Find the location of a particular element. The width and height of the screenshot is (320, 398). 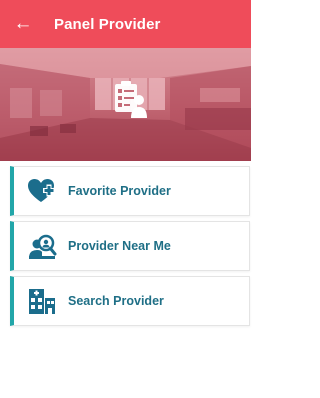

back-button: ← is located at coordinates (23, 24).